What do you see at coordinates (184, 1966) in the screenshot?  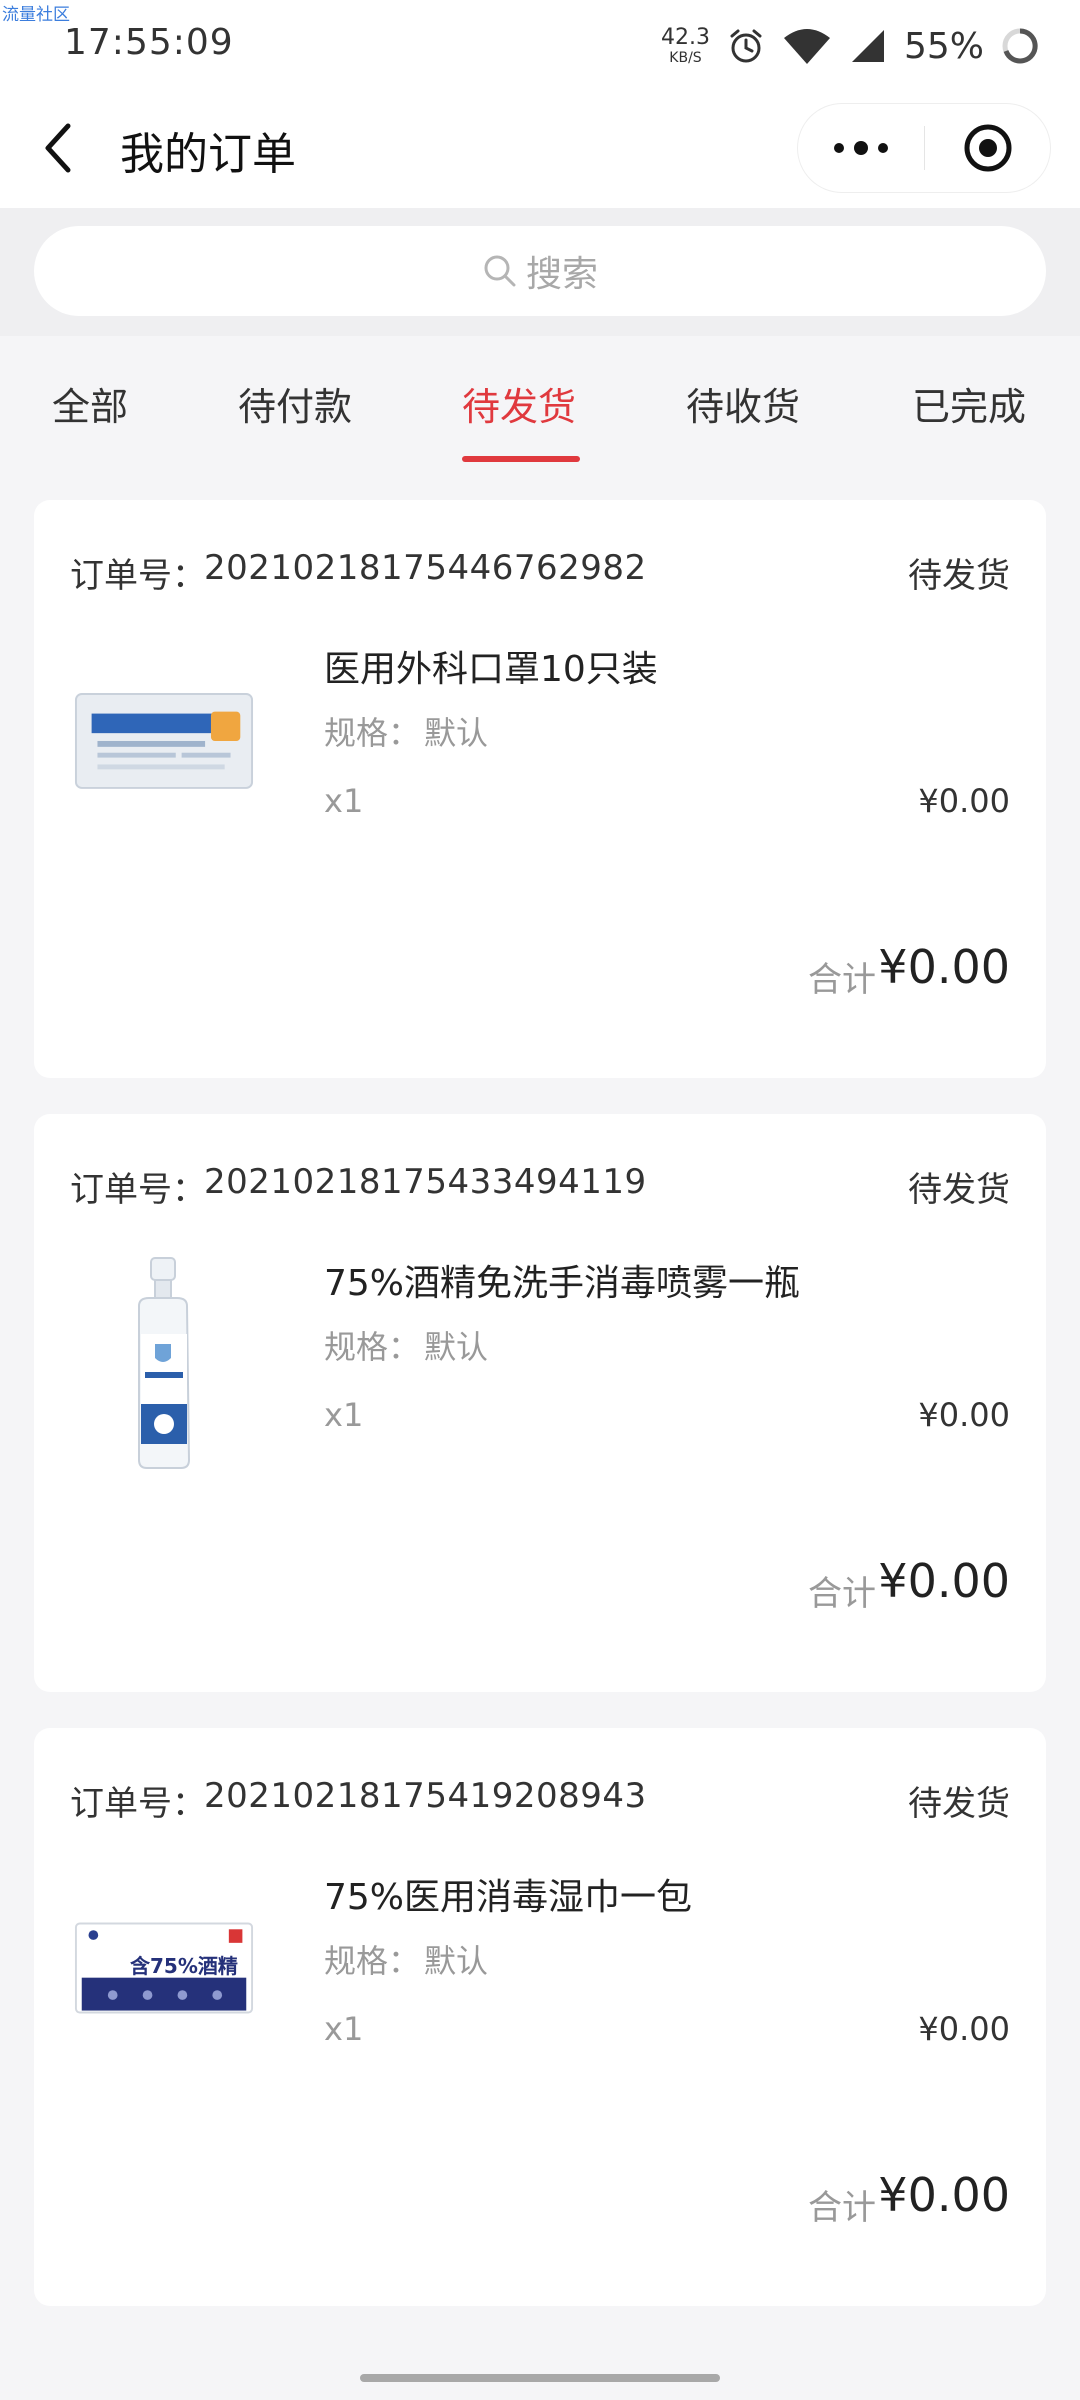 I see `wipes-package-label: 含75%酒精` at bounding box center [184, 1966].